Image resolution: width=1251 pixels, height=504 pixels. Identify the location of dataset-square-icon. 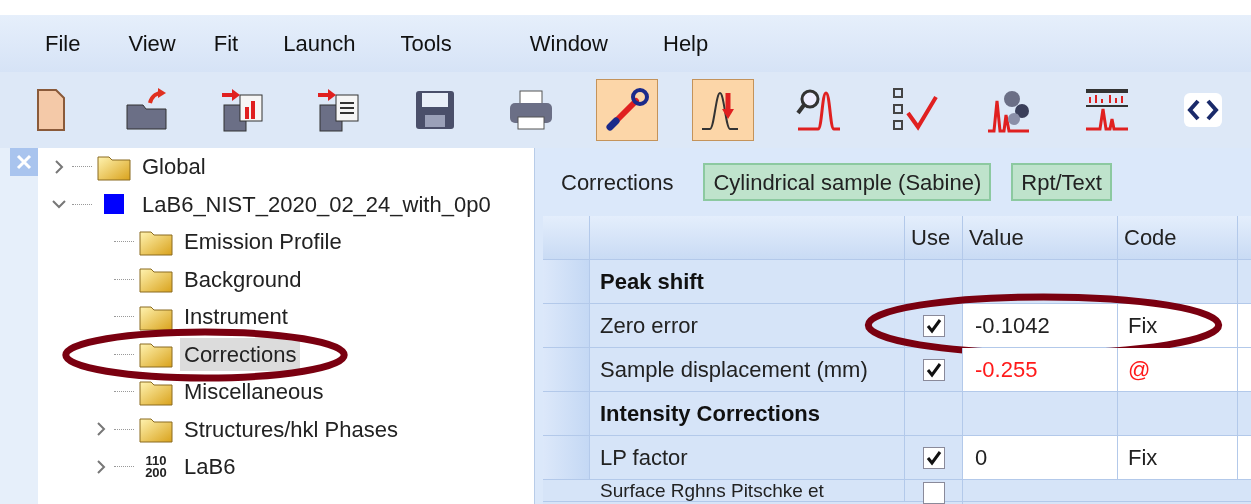
(114, 204).